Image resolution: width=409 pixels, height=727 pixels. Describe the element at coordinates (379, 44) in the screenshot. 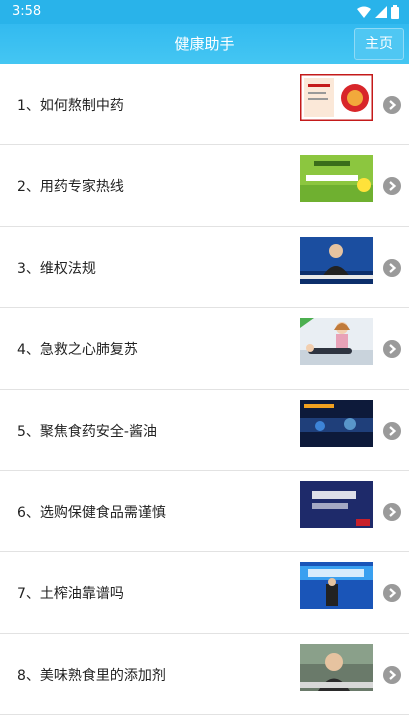

I see `home-button: 主页` at that location.